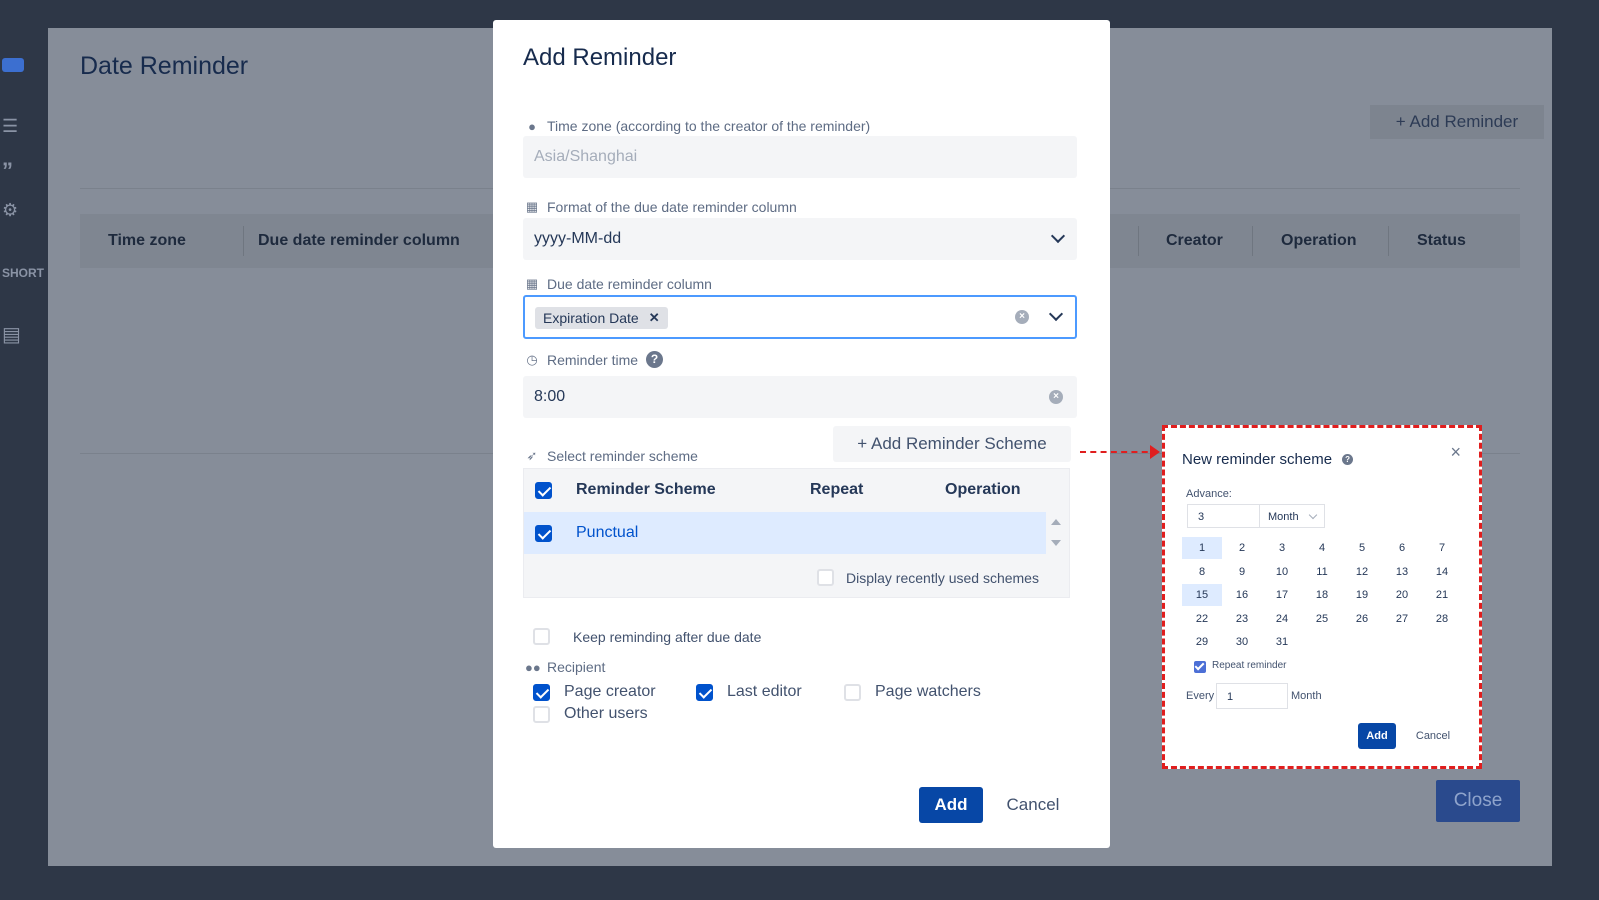  What do you see at coordinates (541, 714) in the screenshot?
I see `other-users-checkbox` at bounding box center [541, 714].